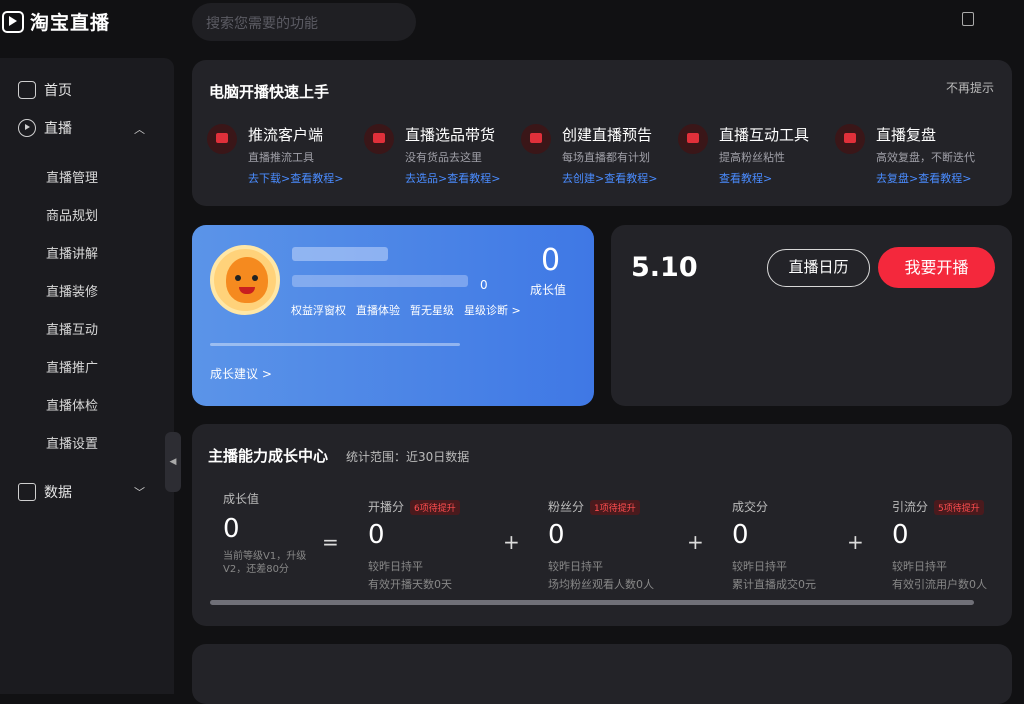 The width and height of the screenshot is (1024, 704). I want to click on monitor-icon, so click(222, 139).